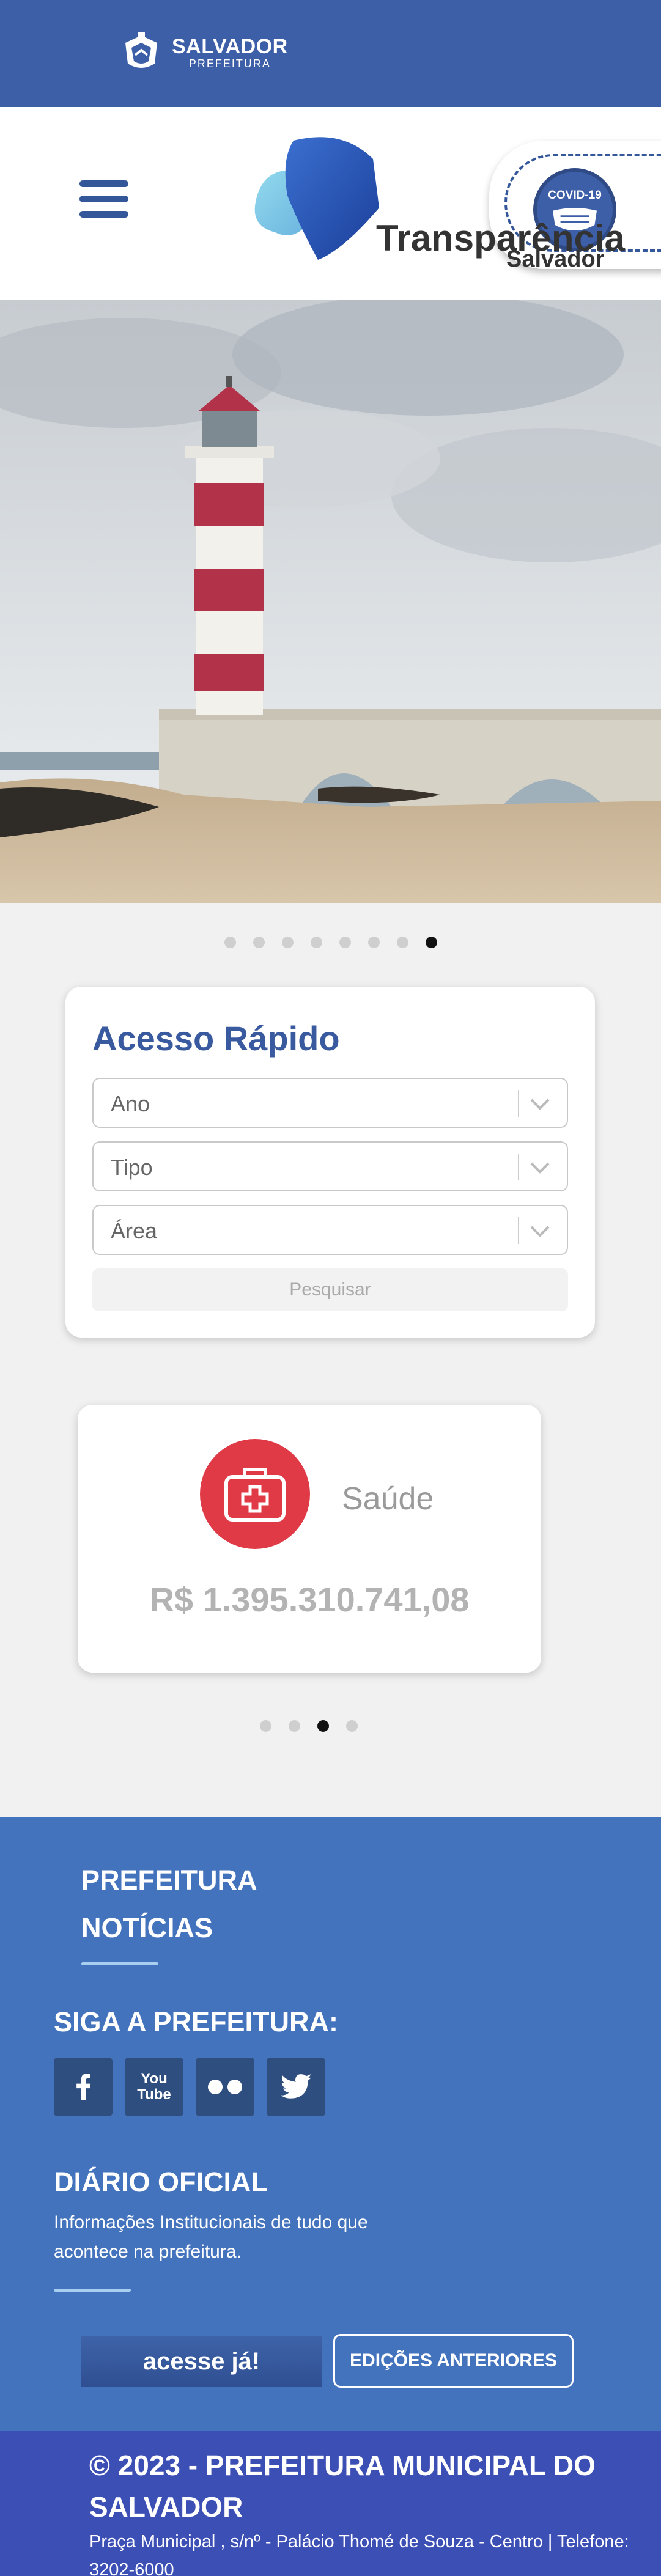 Image resolution: width=661 pixels, height=2576 pixels. I want to click on top-bar: SALVADOR PREFEITURA, so click(330, 53).